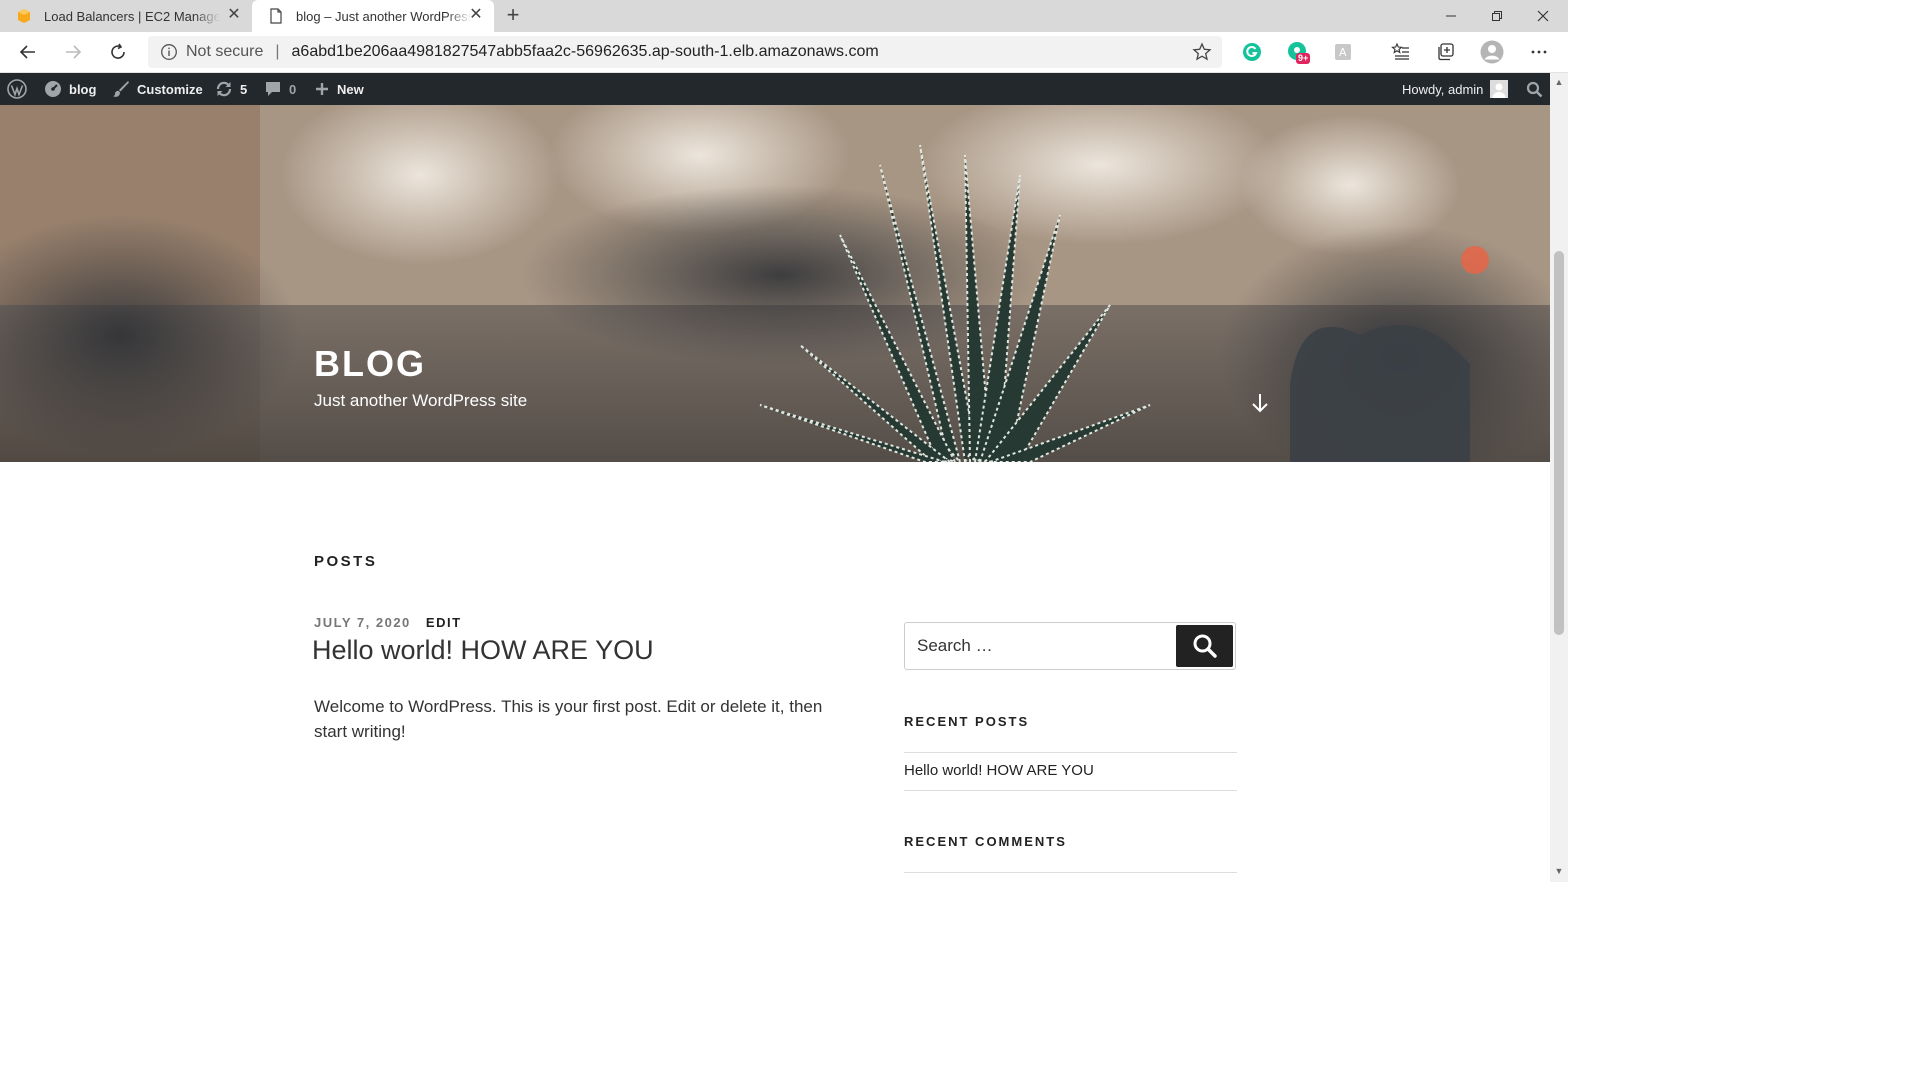 The height and width of the screenshot is (1080, 1920). I want to click on favorites-button, so click(1401, 52).